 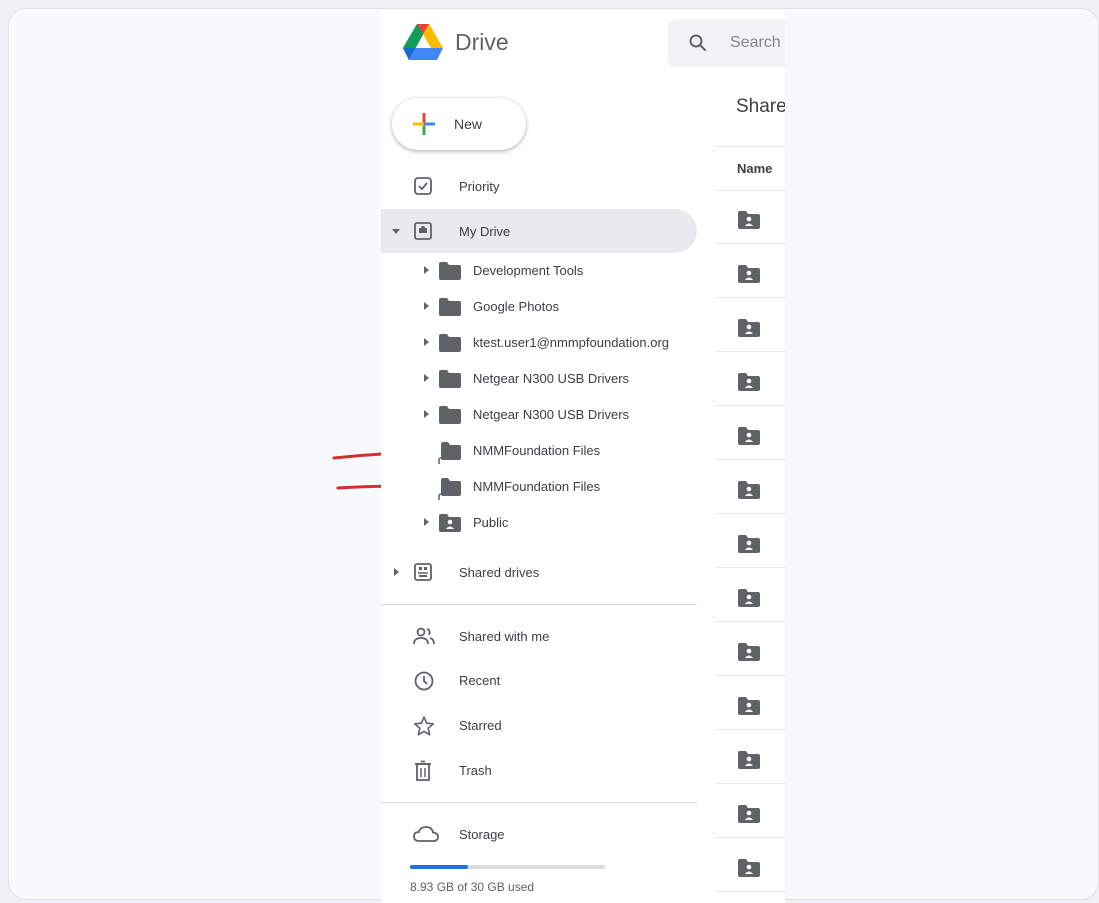 I want to click on nav-storage-label: Storage, so click(x=482, y=834).